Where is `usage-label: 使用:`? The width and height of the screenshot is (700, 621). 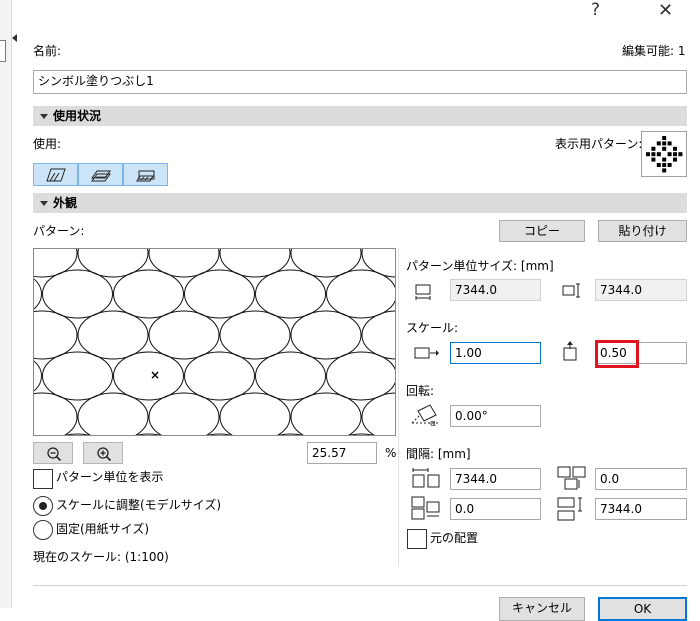
usage-label: 使用: is located at coordinates (47, 144).